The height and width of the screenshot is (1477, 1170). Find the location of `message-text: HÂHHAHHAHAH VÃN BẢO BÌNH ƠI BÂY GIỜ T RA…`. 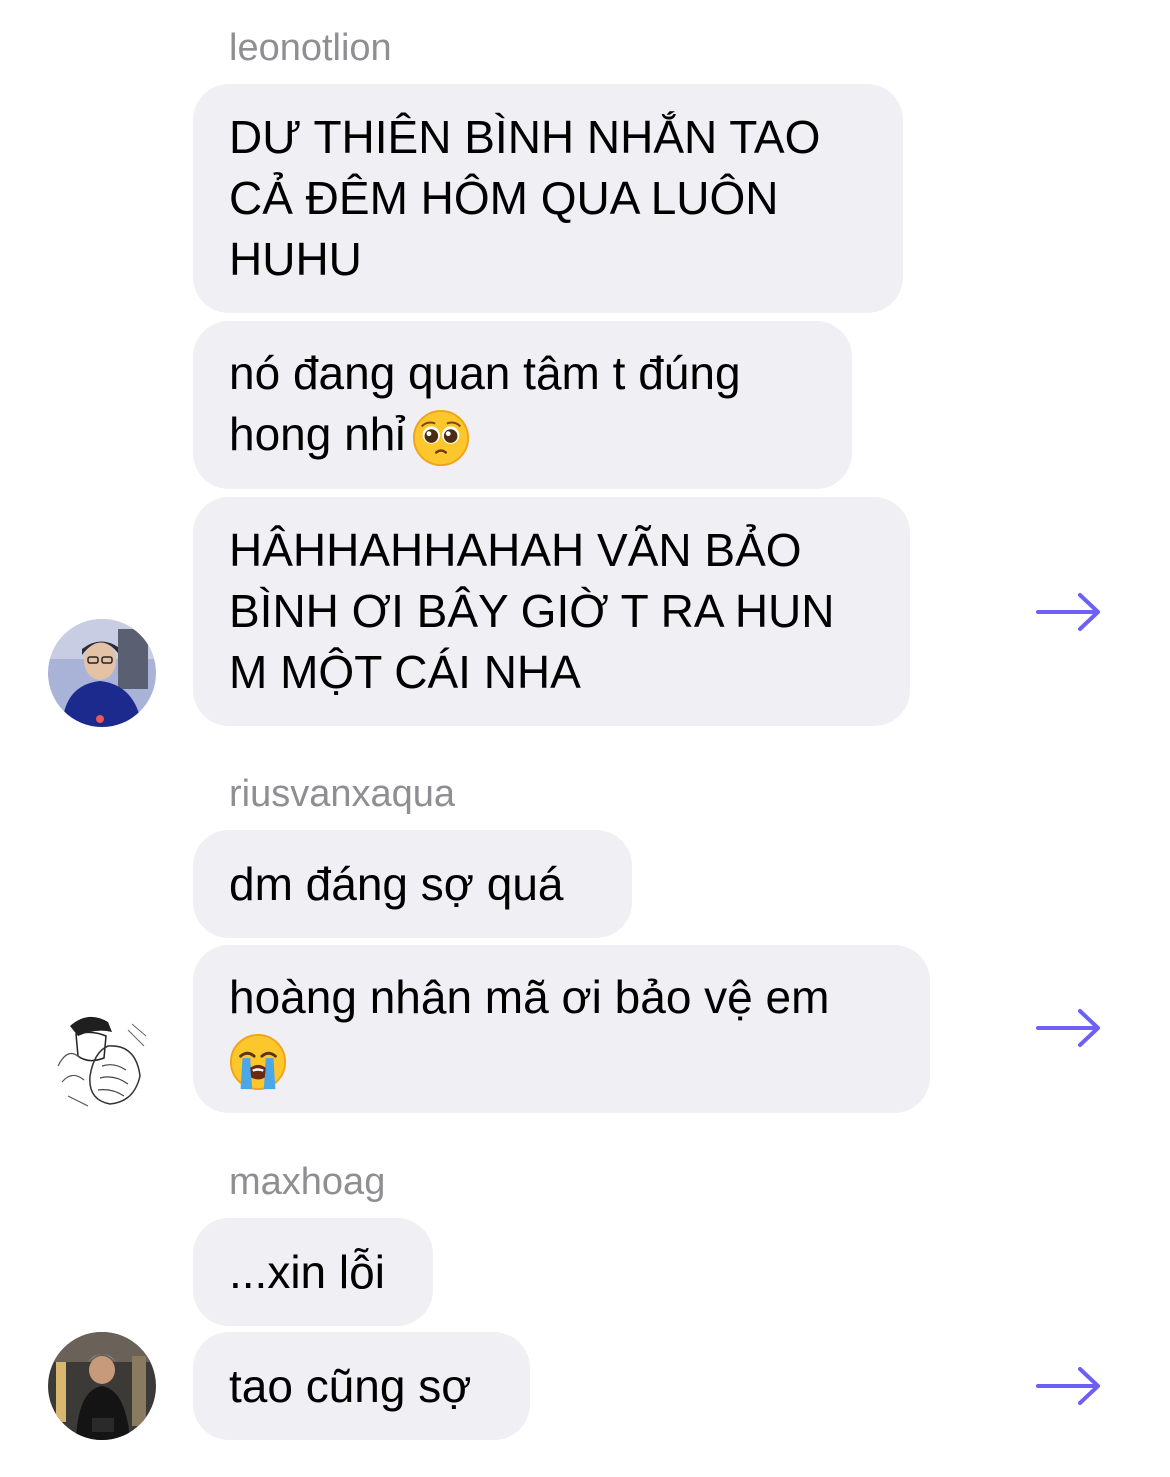

message-text: HÂHHAHHAHAH VÃN BẢO BÌNH ƠI BÂY GIỜ T RA… is located at coordinates (532, 611).